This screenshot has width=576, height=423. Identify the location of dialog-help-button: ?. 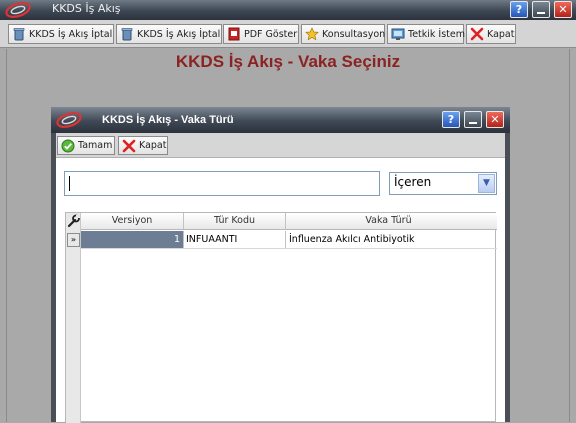
(451, 119).